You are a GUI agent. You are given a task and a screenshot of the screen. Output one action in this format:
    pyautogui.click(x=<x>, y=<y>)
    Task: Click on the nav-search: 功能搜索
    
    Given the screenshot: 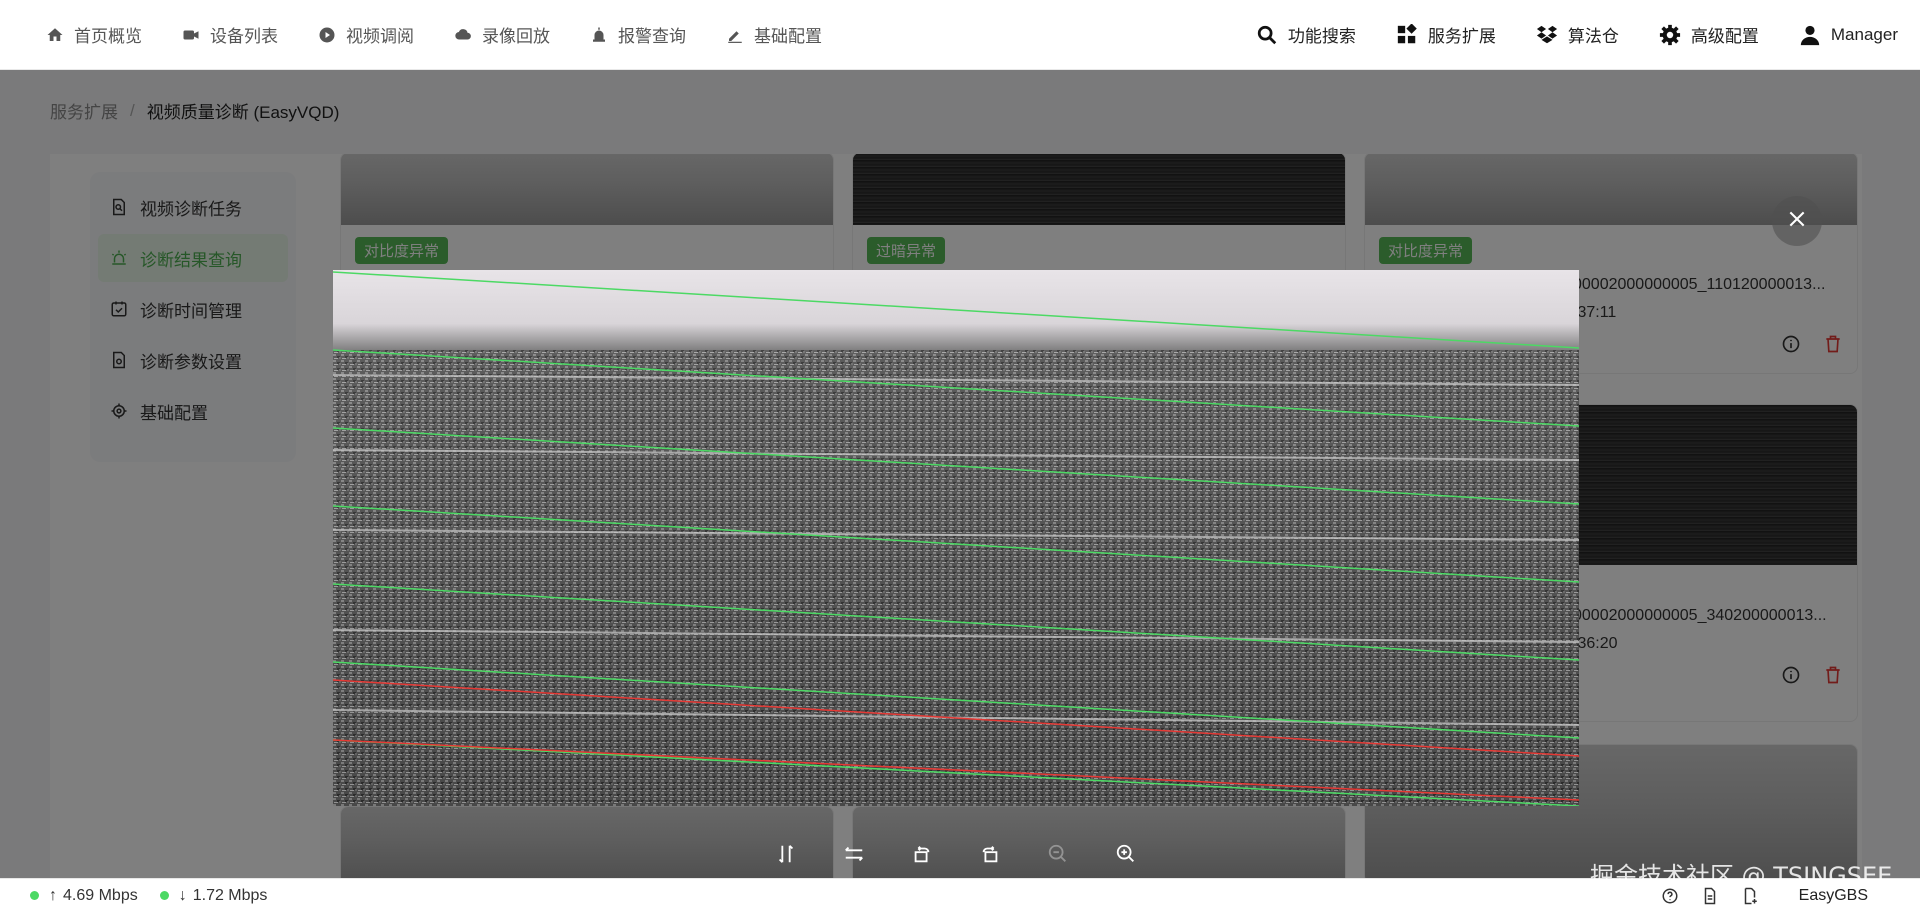 What is the action you would take?
    pyautogui.click(x=1306, y=34)
    